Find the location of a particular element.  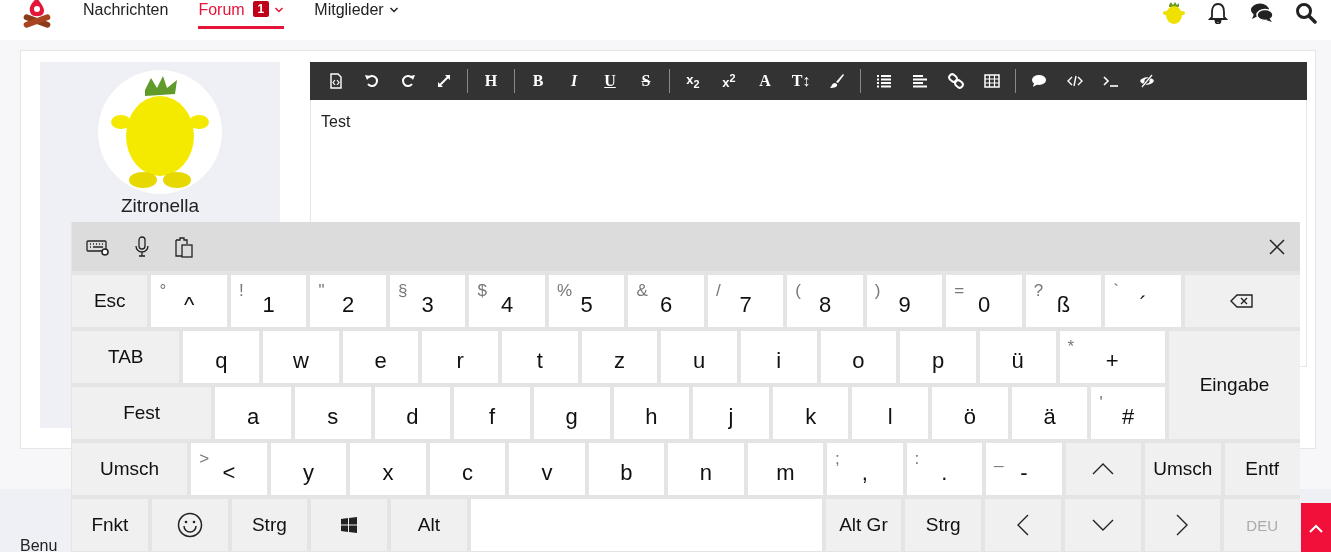

keyboard-key: f is located at coordinates (492, 413).